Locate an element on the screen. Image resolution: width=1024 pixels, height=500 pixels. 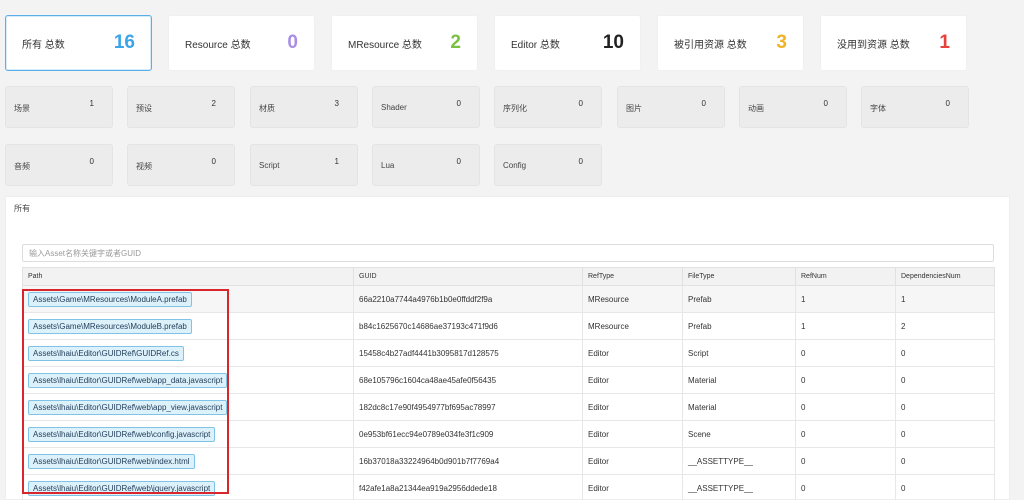
summary-card-resource: Resource 总数 0 is located at coordinates (241, 43).